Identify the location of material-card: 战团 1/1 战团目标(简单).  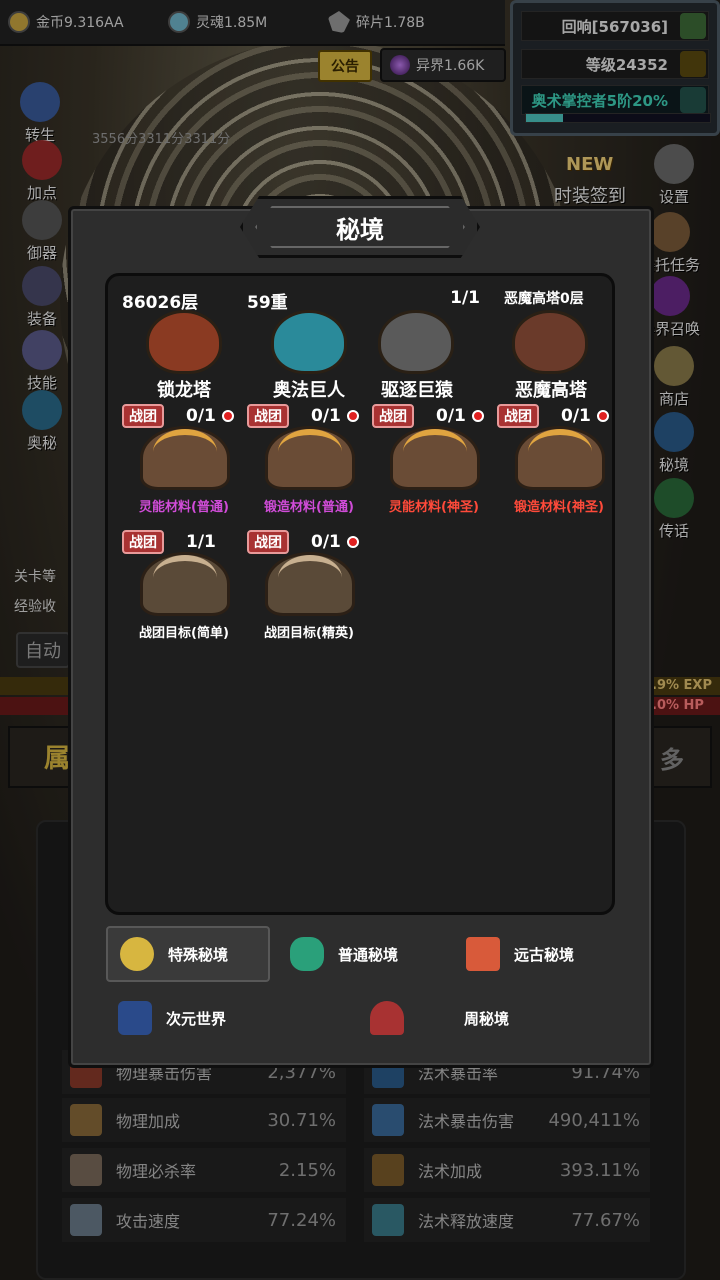
(184, 590).